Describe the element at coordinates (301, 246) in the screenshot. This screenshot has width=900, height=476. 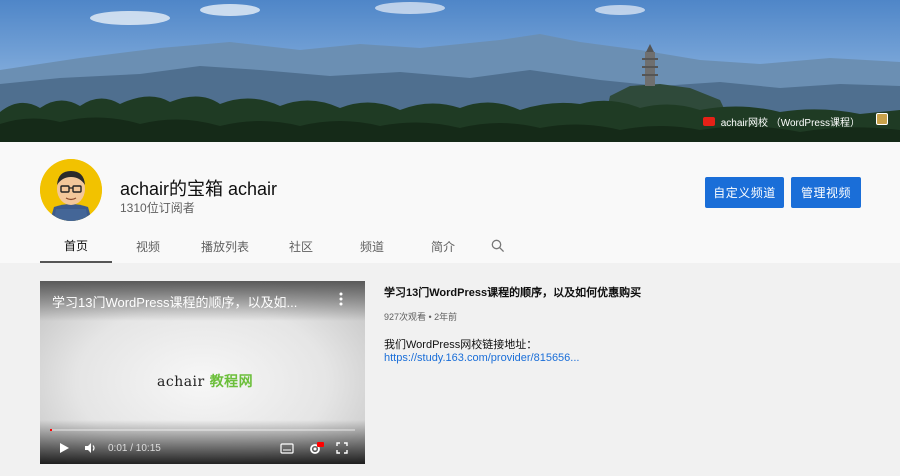
I see `tab-community: 社区` at that location.